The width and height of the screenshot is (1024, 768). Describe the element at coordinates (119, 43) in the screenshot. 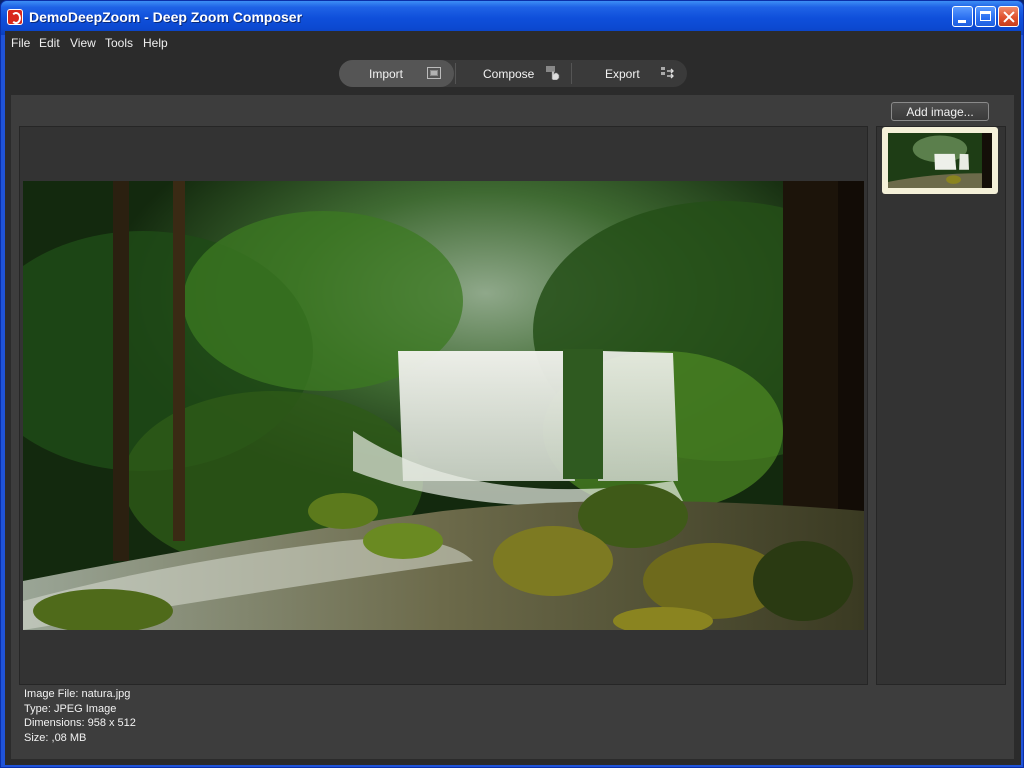

I see `menu-tools: Tools` at that location.